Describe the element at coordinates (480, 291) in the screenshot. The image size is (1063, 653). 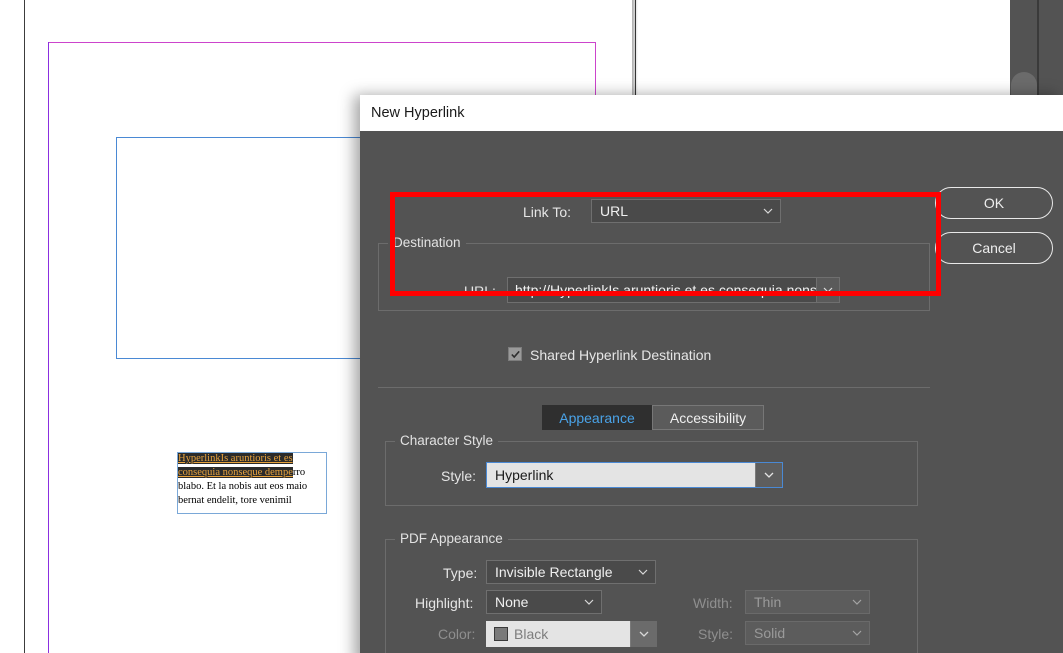
I see `url-label: URL:` at that location.